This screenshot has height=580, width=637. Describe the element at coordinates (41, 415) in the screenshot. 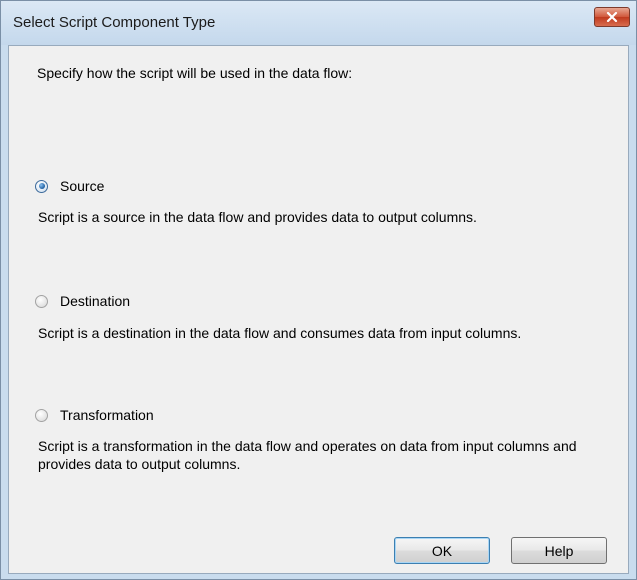

I see `radio-transformation-button` at that location.